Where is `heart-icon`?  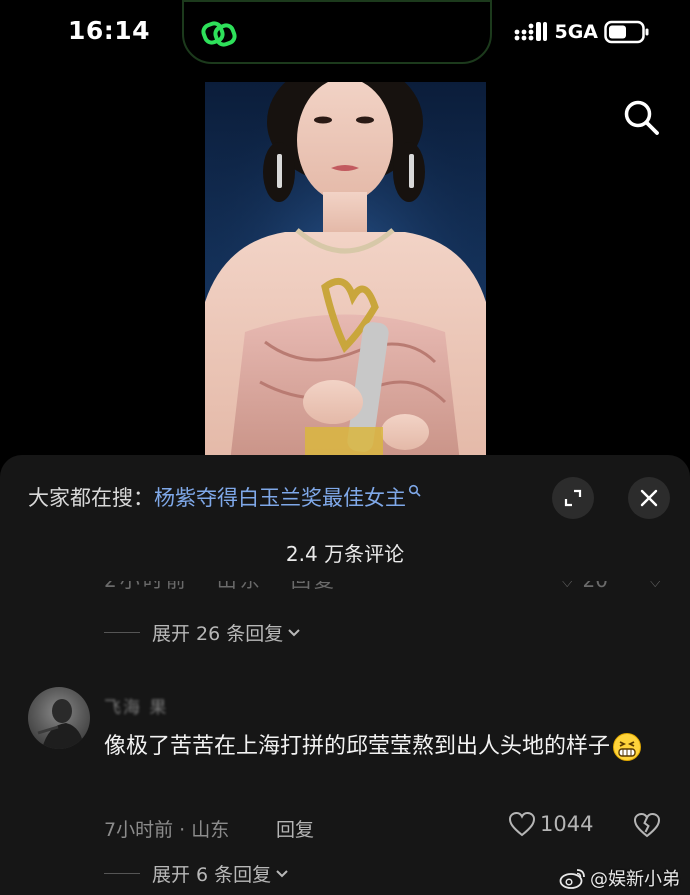 heart-icon is located at coordinates (522, 824).